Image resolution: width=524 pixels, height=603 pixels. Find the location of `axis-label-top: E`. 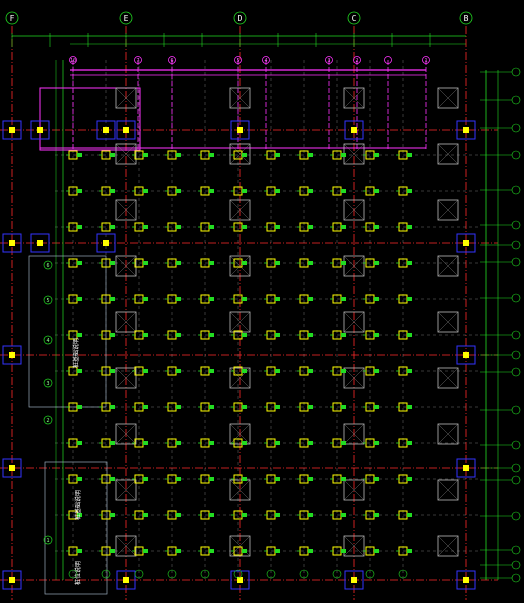

axis-label-top: E is located at coordinates (126, 18).